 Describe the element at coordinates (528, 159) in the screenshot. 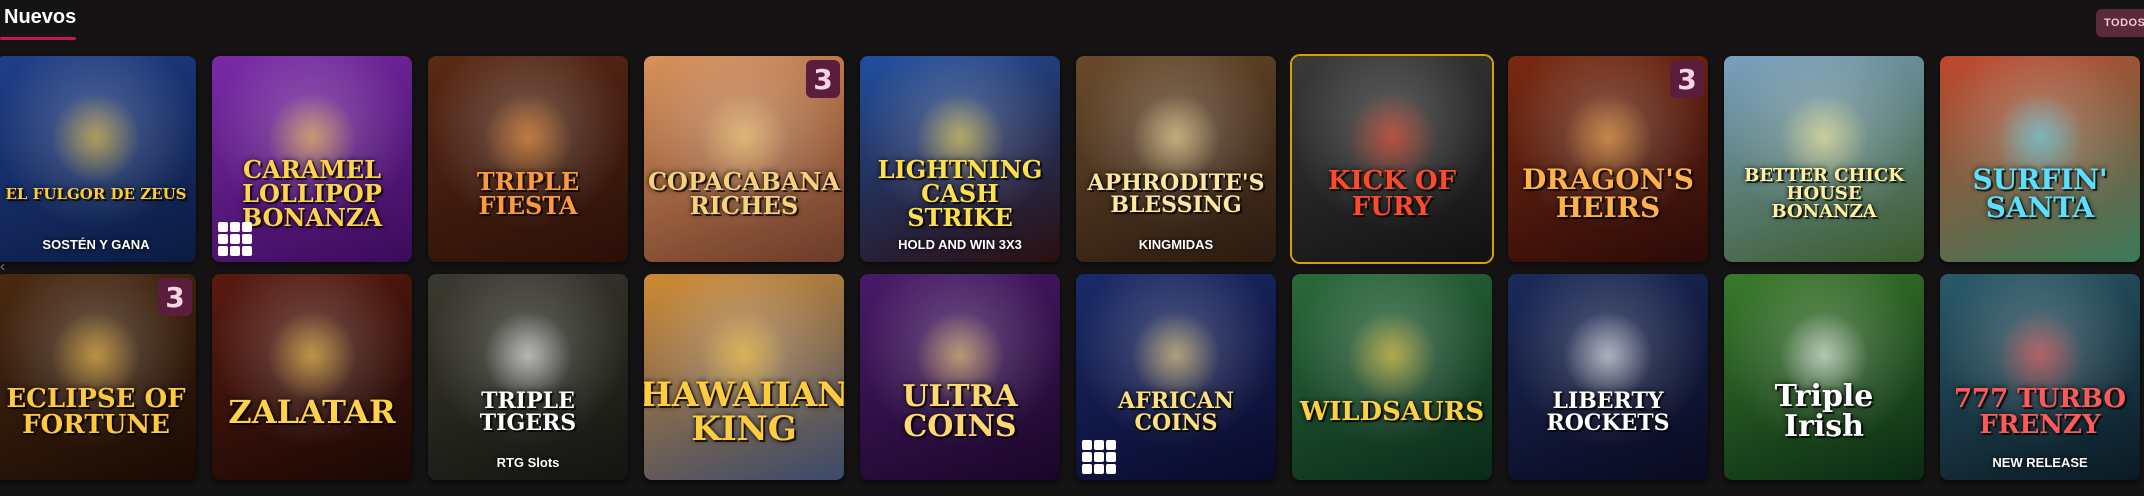

I see `game-tile: TRIPLE FIESTA` at that location.